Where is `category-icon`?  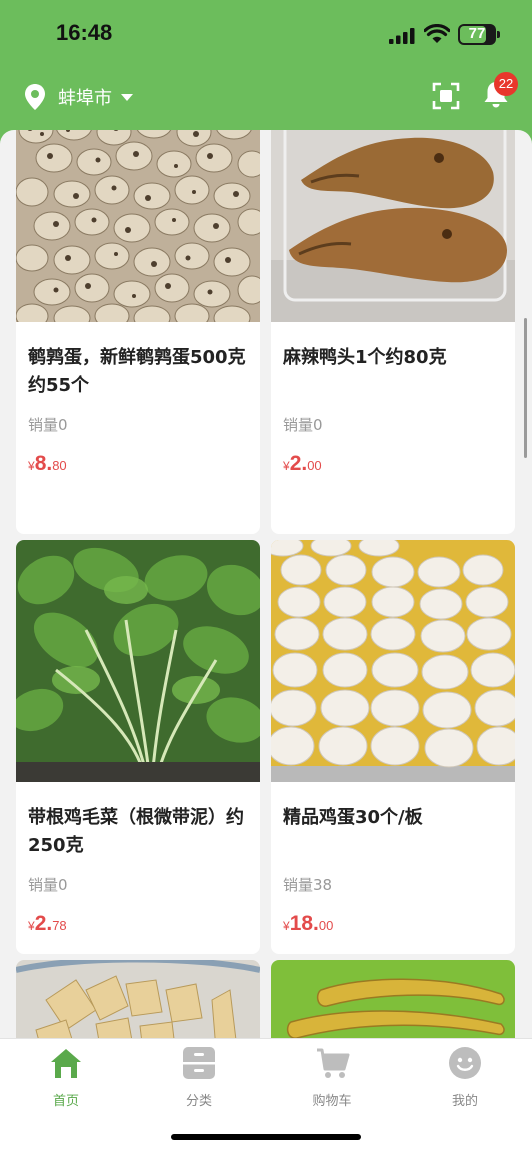
category-icon is located at coordinates (199, 1063).